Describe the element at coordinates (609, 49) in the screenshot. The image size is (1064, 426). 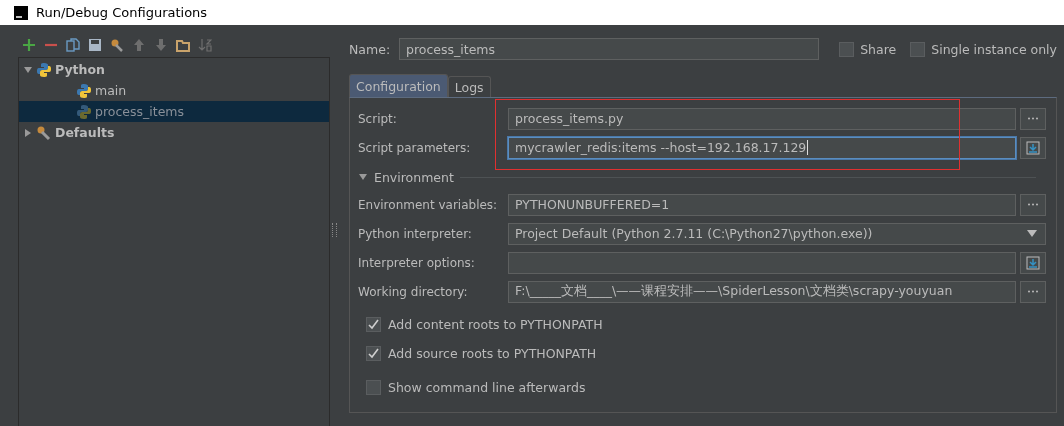
I see `name-field: process_items` at that location.